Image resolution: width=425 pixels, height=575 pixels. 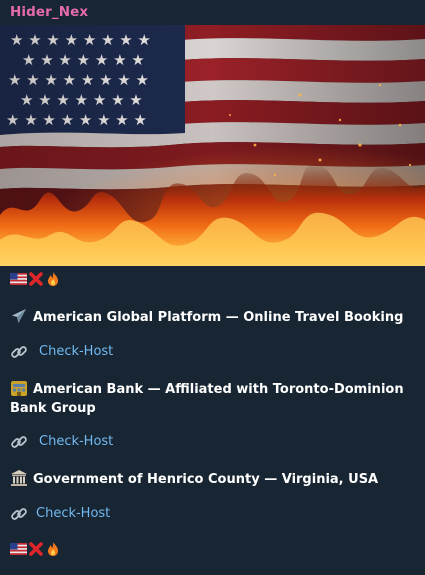 What do you see at coordinates (19, 388) in the screenshot?
I see `bank-icon` at bounding box center [19, 388].